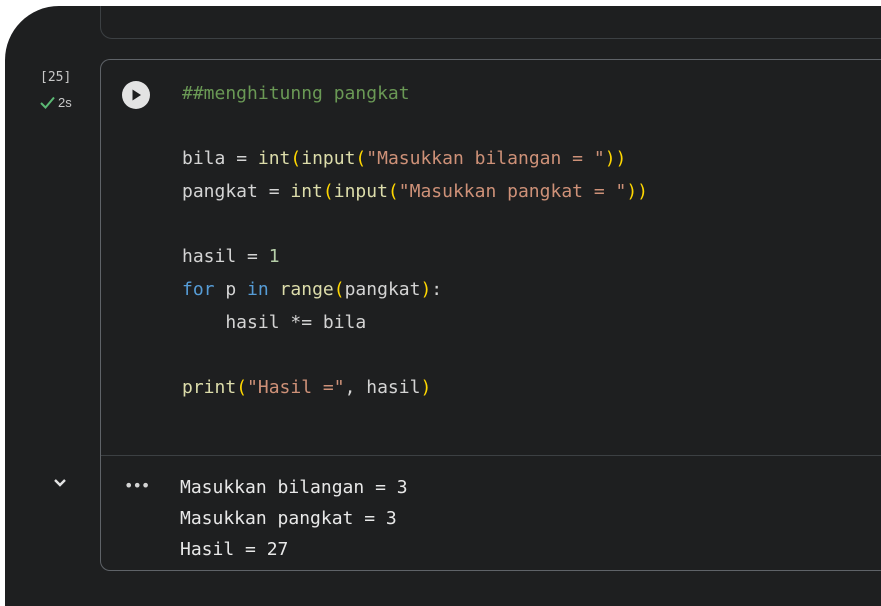  Describe the element at coordinates (47, 102) in the screenshot. I see `check-icon` at that location.